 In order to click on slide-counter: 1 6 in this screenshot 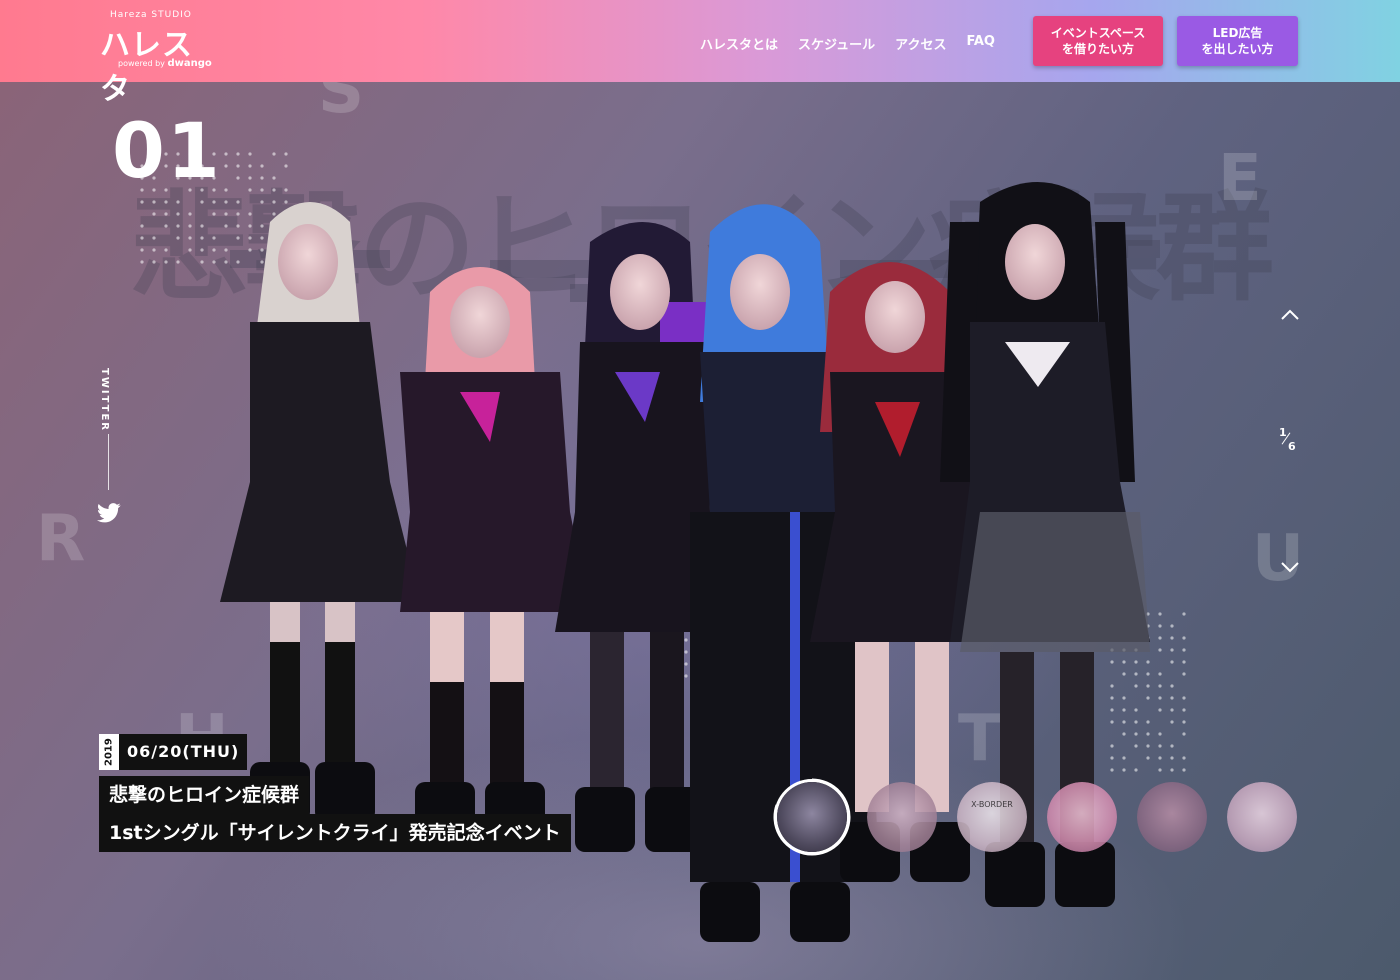, I will do `click(1289, 441)`.